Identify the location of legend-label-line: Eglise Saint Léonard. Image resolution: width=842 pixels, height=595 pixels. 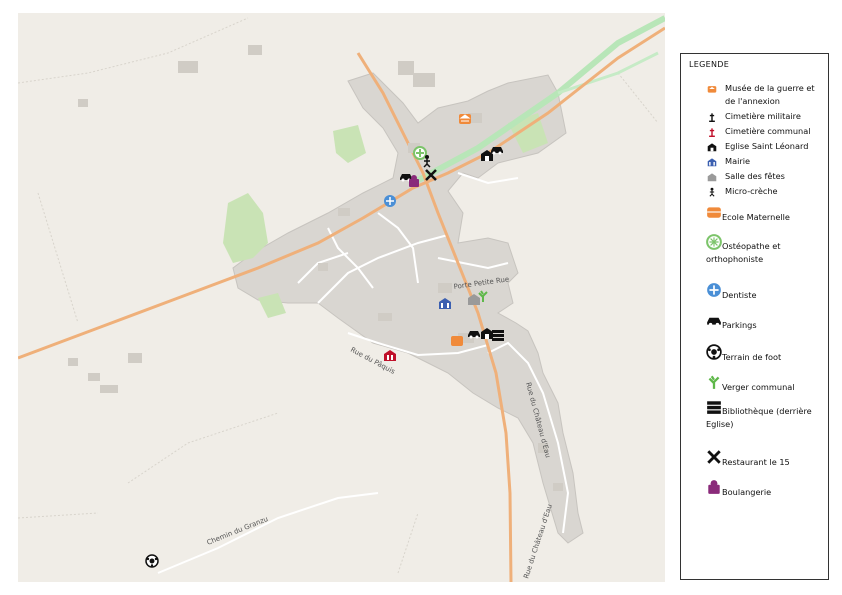
(767, 146).